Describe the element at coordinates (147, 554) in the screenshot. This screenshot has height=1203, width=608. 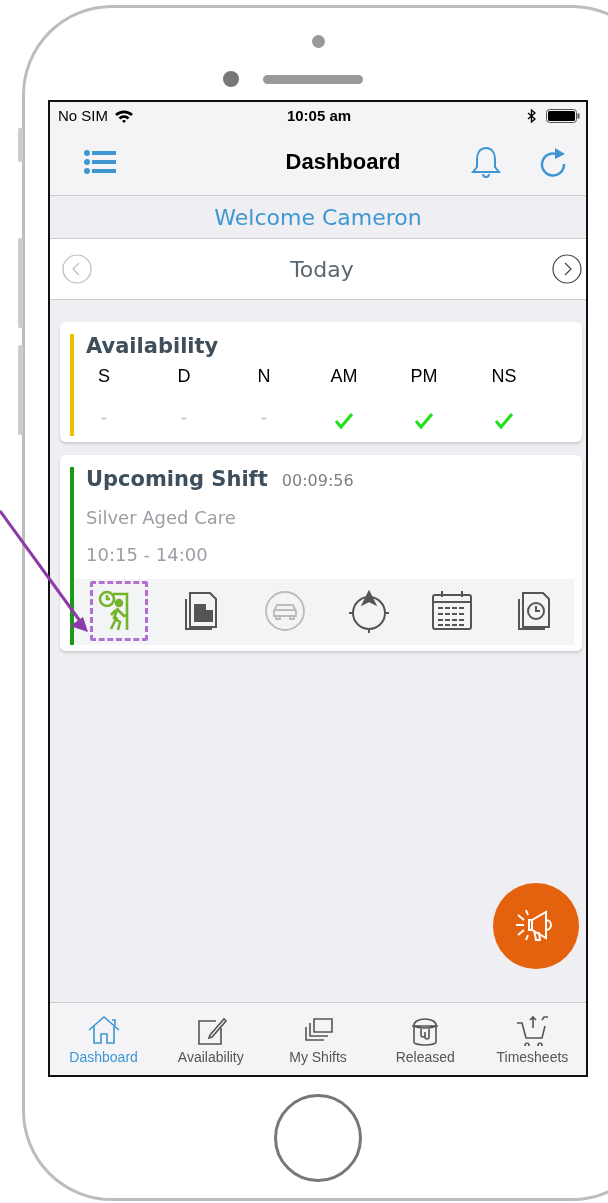
I see `shift-time: 10:15 - 14:00` at that location.